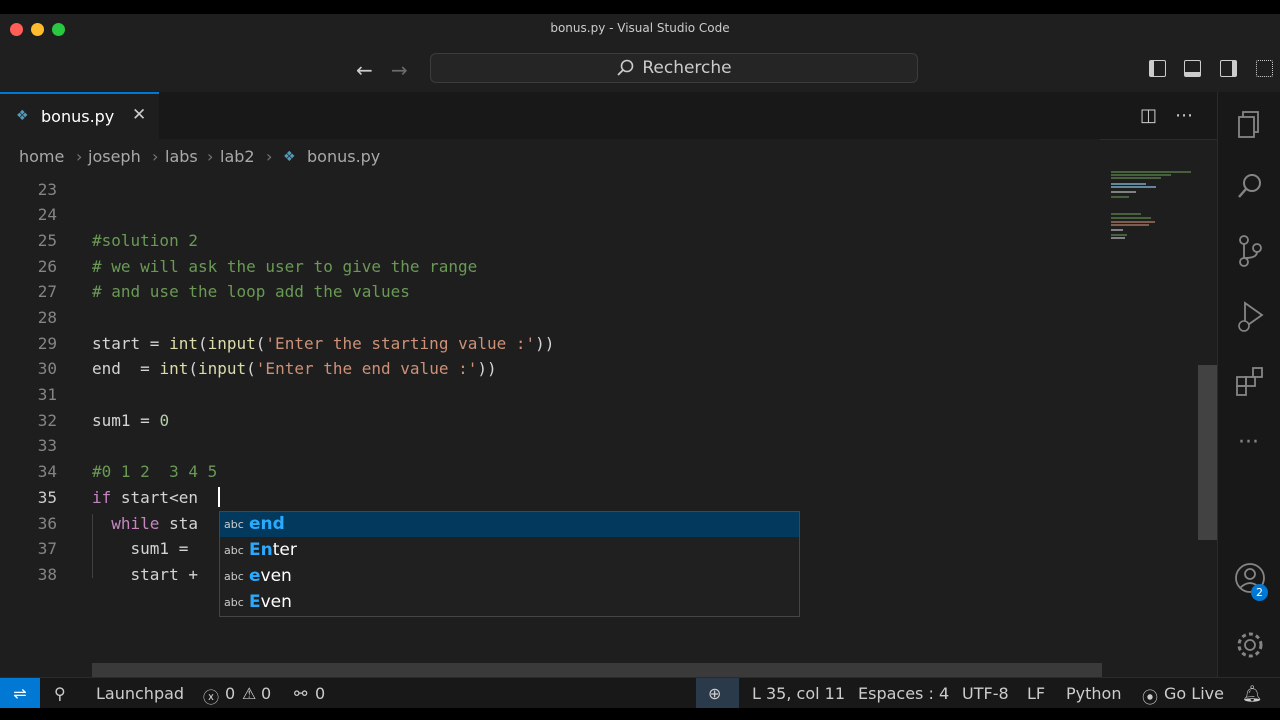 The height and width of the screenshot is (720, 1280). What do you see at coordinates (47, 291) in the screenshot?
I see `line-number: 27` at bounding box center [47, 291].